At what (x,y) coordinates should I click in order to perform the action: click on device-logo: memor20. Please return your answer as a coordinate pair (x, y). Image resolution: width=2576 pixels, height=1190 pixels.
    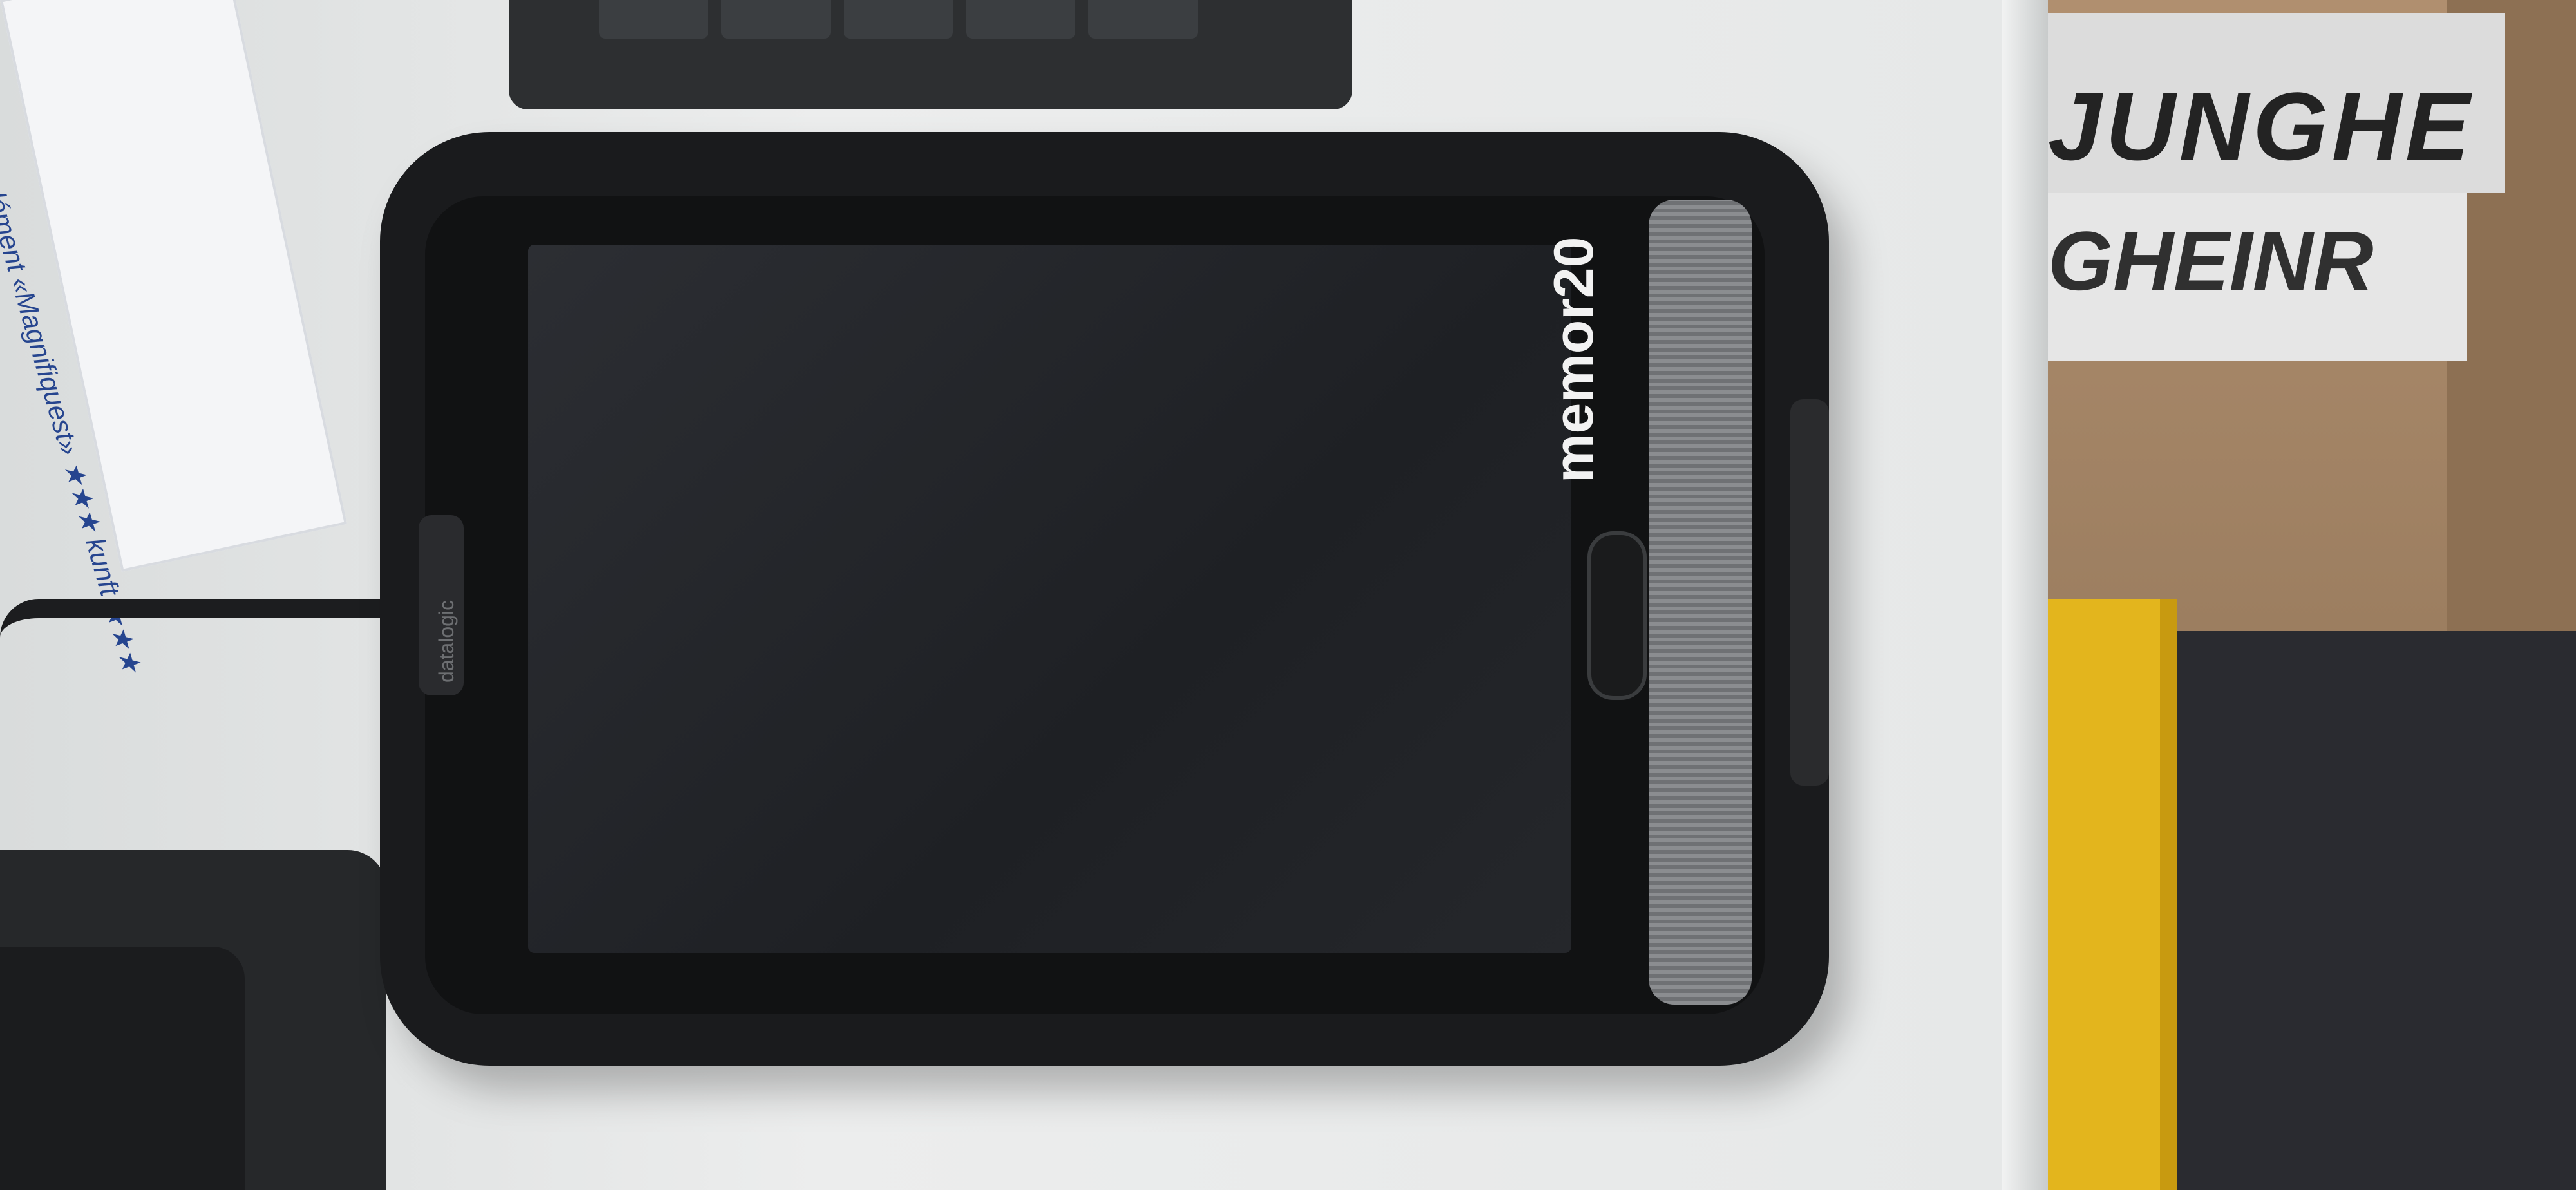
    Looking at the image, I should click on (1574, 359).